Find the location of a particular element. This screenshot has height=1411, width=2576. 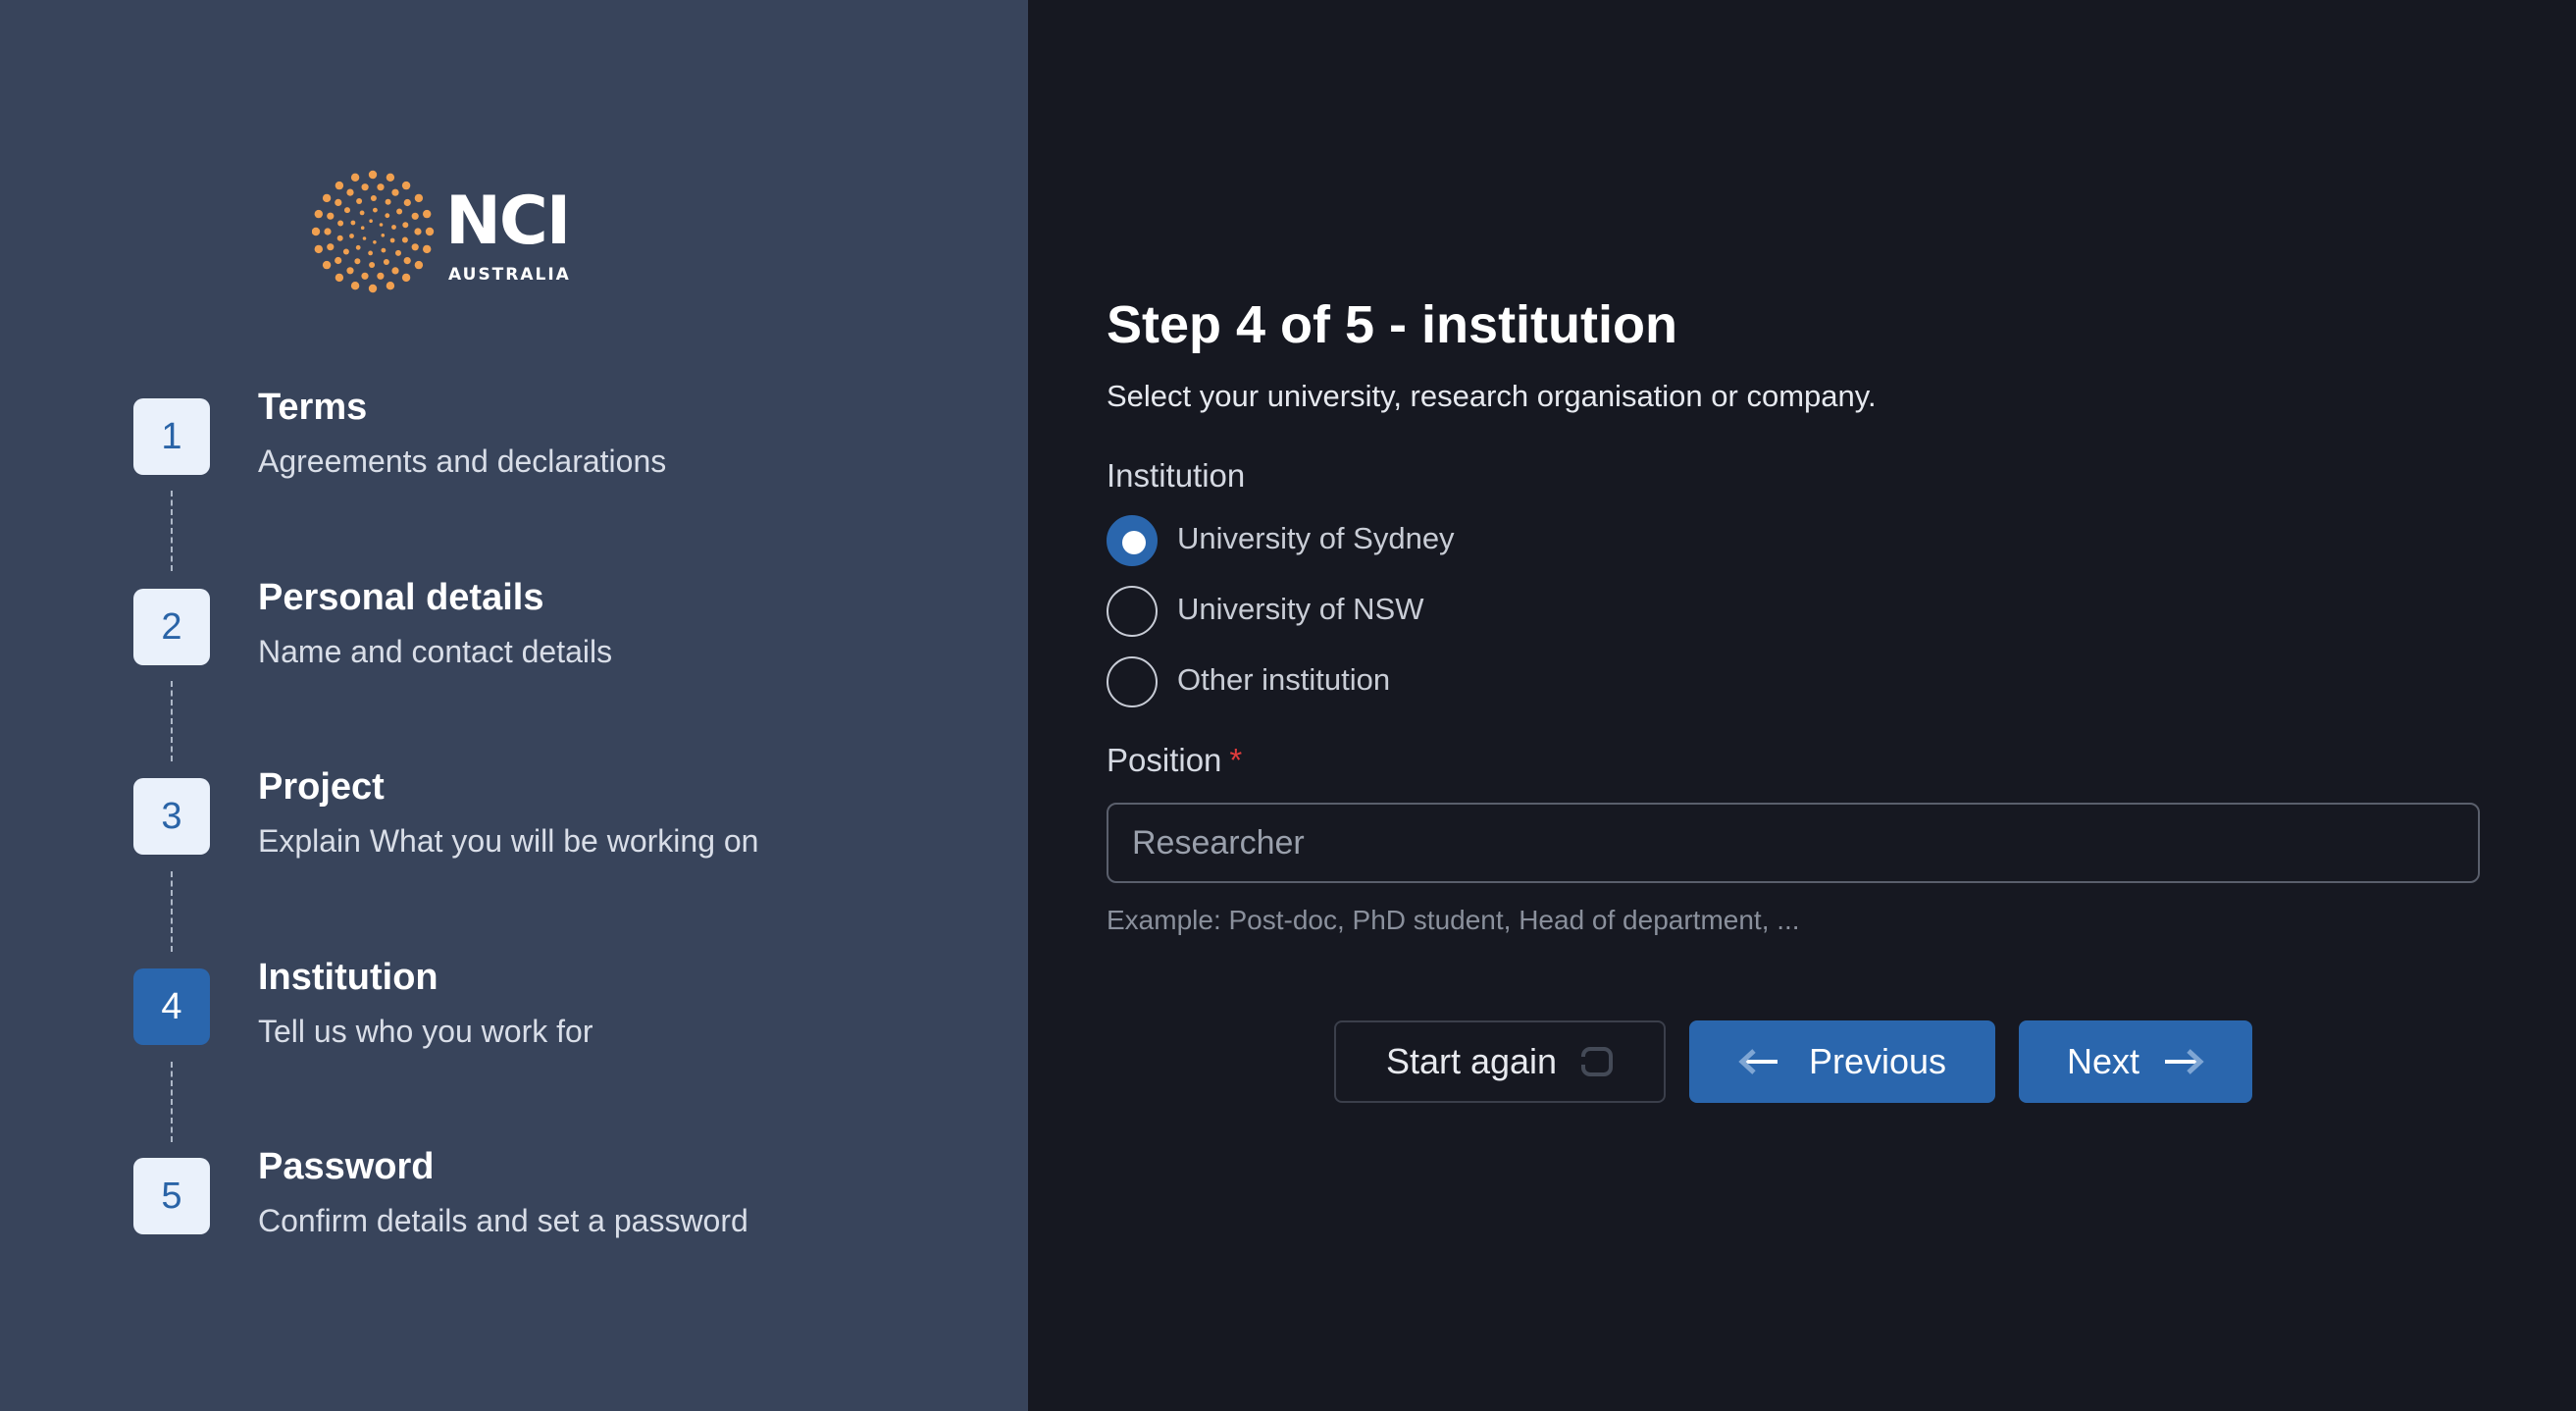

next-button: Next is located at coordinates (2135, 1061).